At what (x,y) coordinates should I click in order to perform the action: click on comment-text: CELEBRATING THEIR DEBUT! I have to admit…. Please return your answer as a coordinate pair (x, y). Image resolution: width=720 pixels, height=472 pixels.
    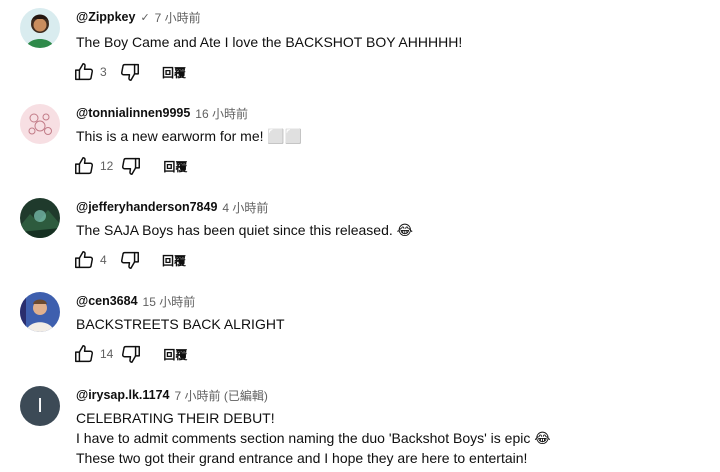
    Looking at the image, I should click on (313, 438).